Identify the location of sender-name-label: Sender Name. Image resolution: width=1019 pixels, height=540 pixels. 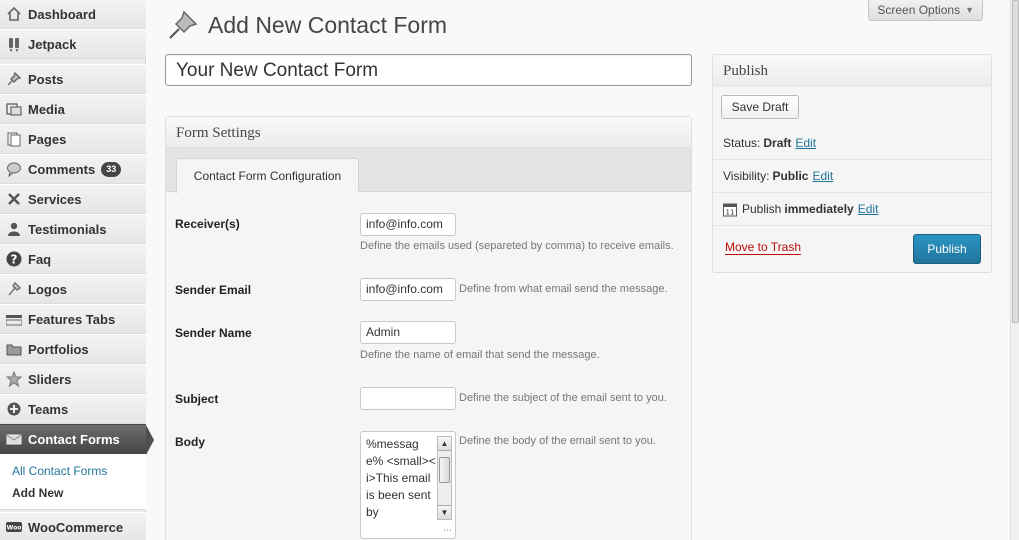
(213, 333).